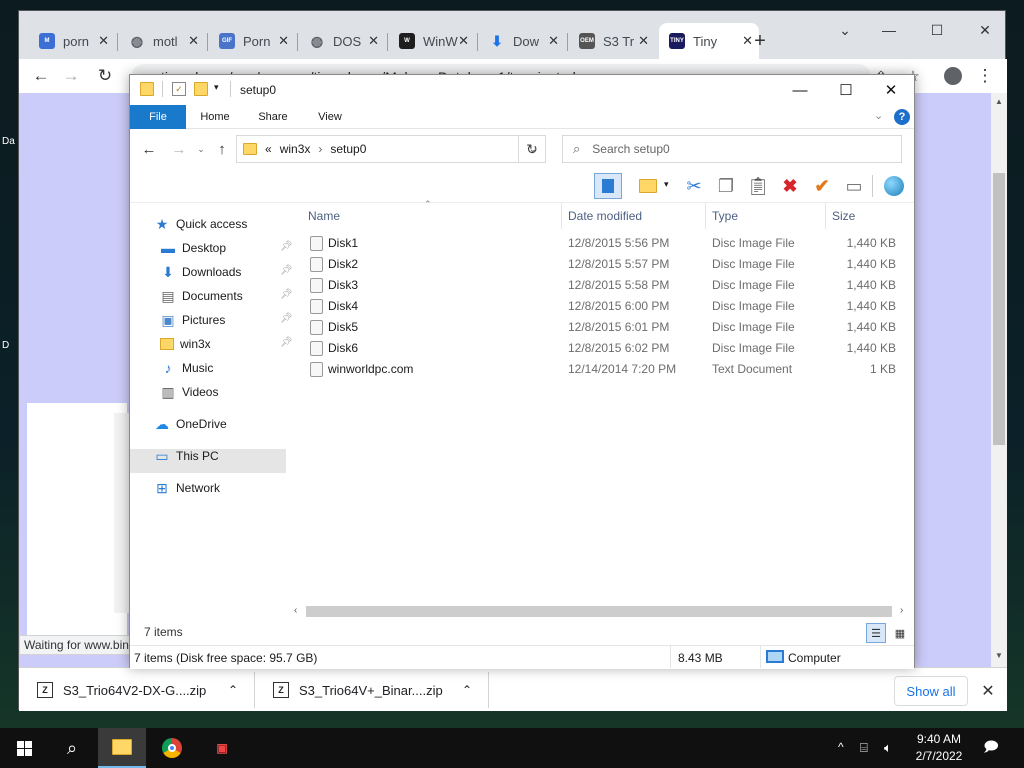 This screenshot has height=768, width=1024. Describe the element at coordinates (894, 186) in the screenshot. I see `world-icon` at that location.